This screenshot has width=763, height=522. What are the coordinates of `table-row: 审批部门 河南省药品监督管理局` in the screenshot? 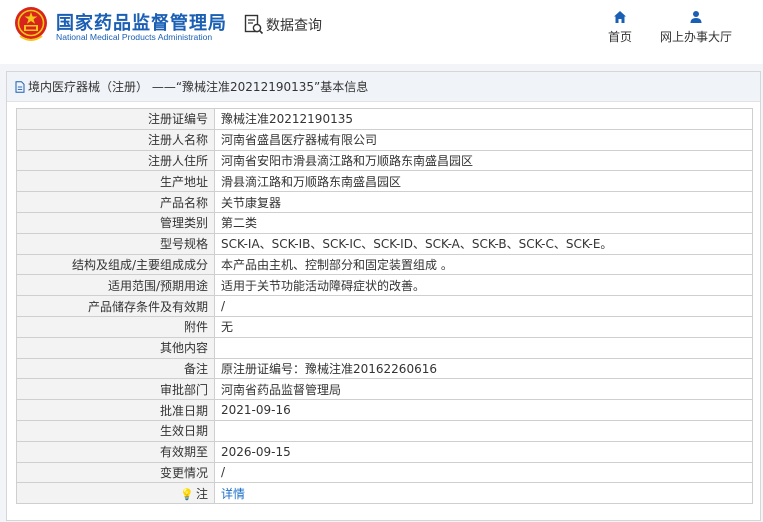 It's located at (384, 389).